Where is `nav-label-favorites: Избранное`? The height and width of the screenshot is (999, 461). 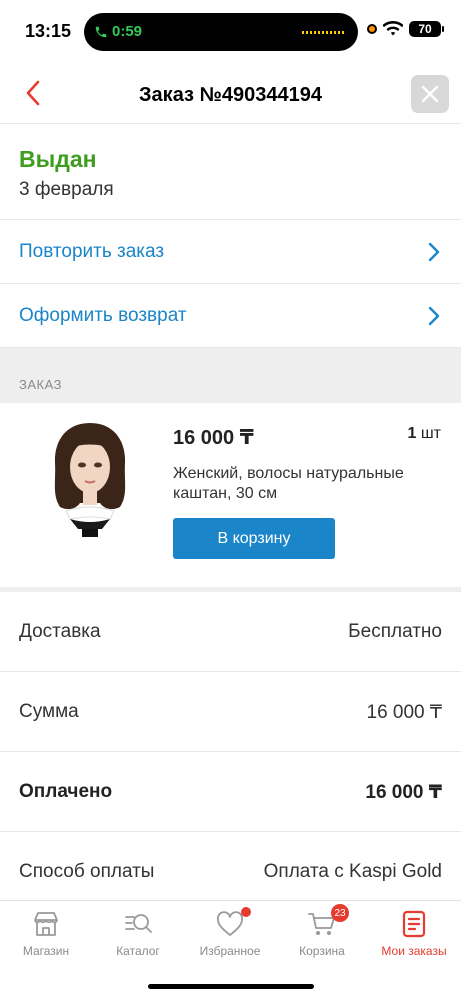
nav-label-favorites: Избранное is located at coordinates (230, 951).